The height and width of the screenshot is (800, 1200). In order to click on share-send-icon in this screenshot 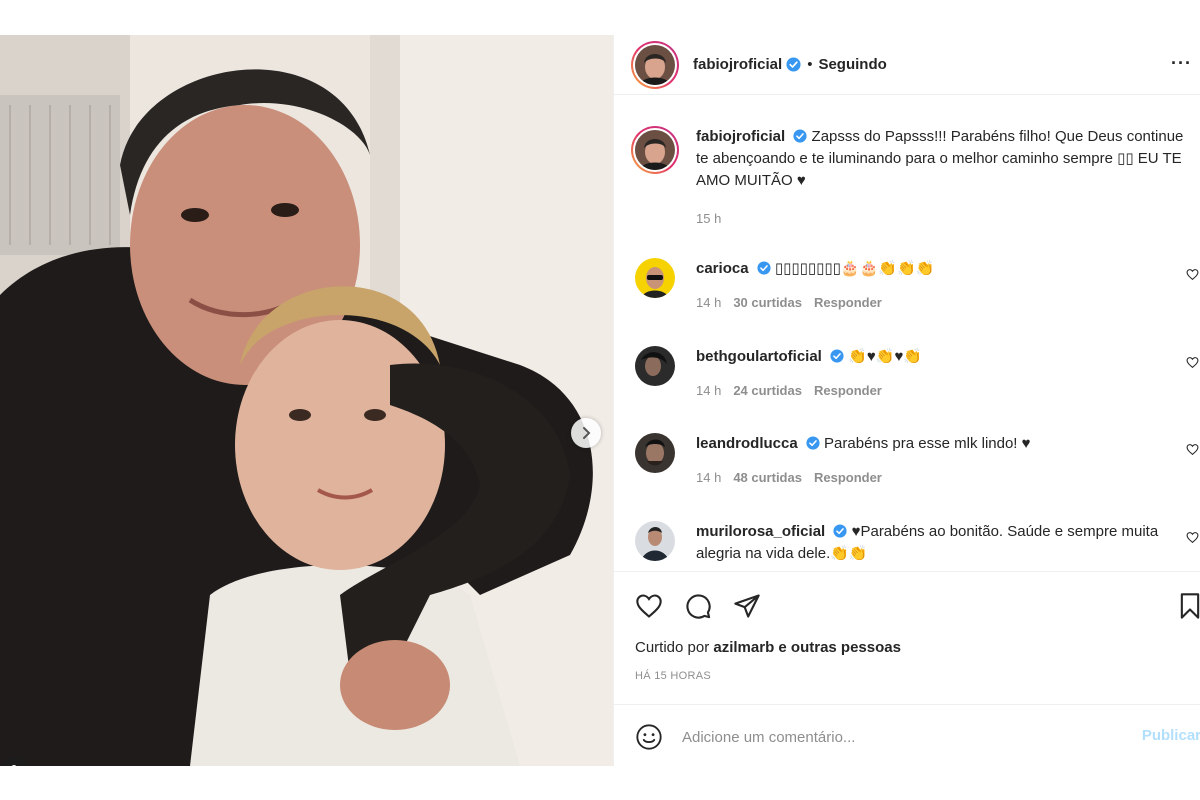, I will do `click(747, 606)`.